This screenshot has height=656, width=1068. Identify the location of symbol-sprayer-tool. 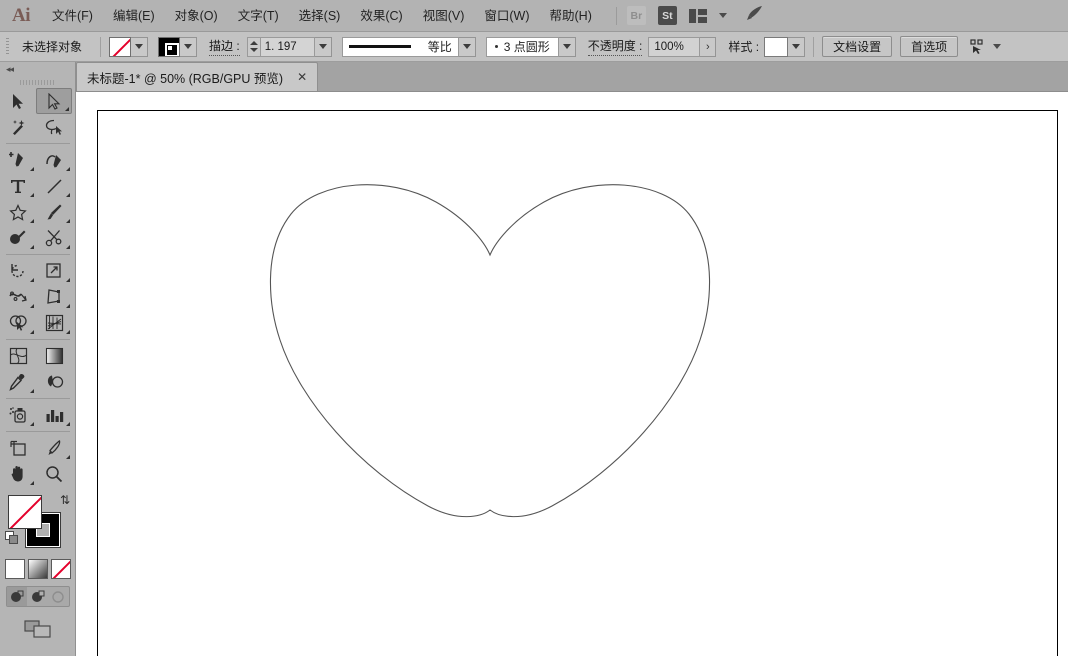
(18, 415).